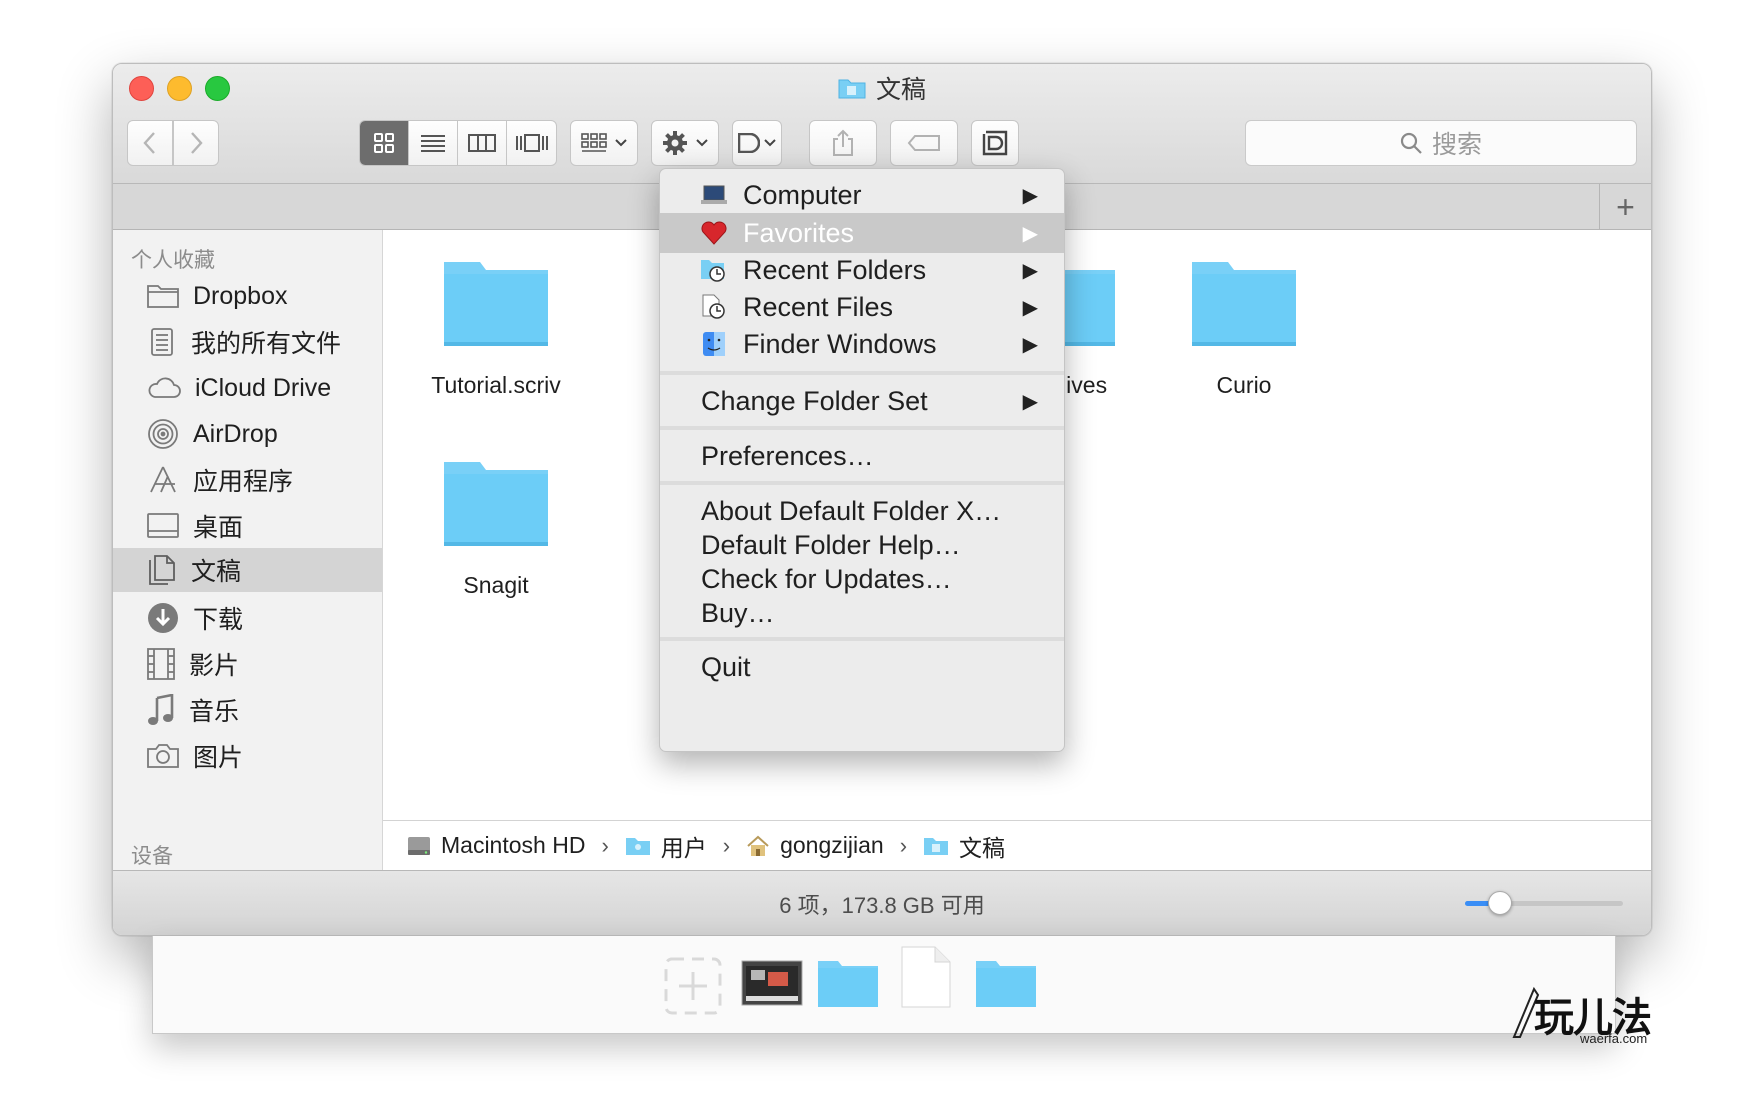 The image size is (1764, 1096). I want to click on action-button, so click(685, 143).